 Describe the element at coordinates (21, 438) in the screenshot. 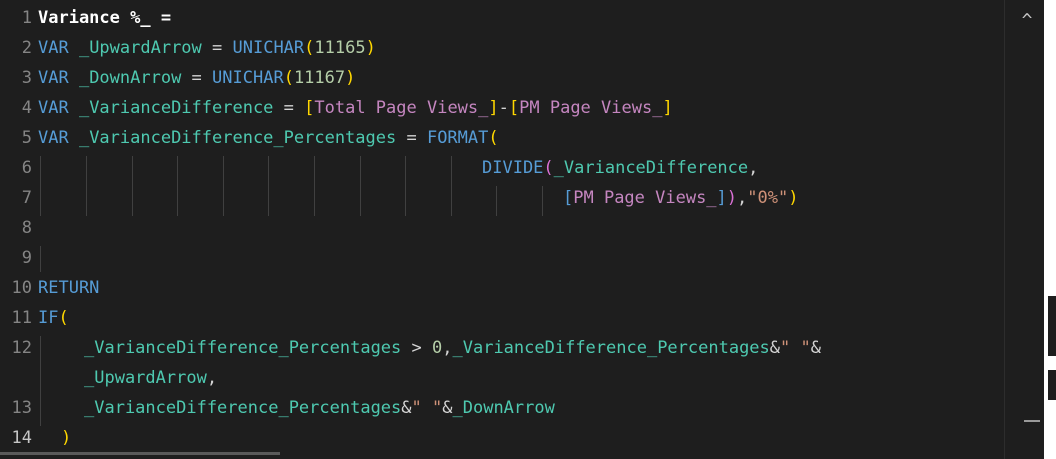

I see `line-number-active: 14` at that location.